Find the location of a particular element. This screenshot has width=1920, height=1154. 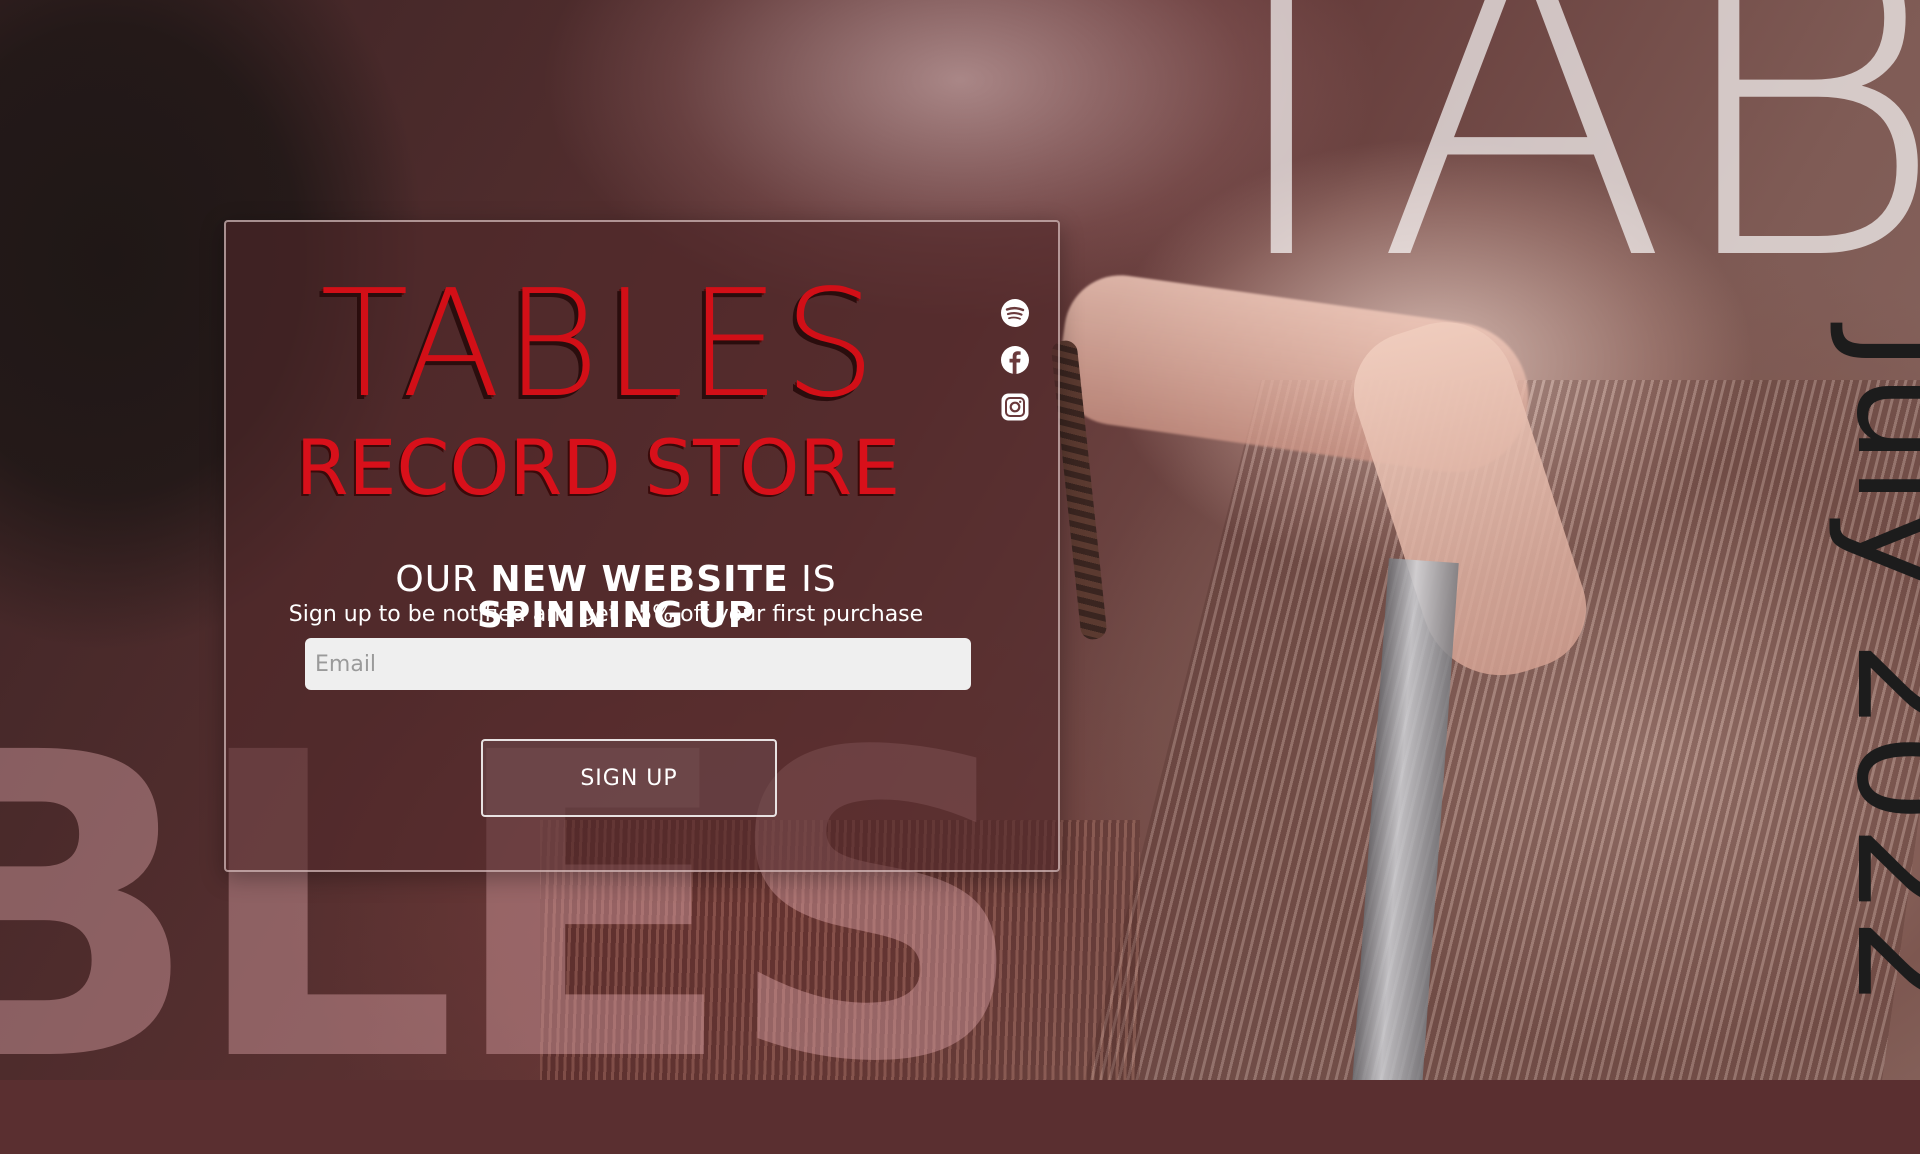

logo-title: TABLES is located at coordinates (600, 344).